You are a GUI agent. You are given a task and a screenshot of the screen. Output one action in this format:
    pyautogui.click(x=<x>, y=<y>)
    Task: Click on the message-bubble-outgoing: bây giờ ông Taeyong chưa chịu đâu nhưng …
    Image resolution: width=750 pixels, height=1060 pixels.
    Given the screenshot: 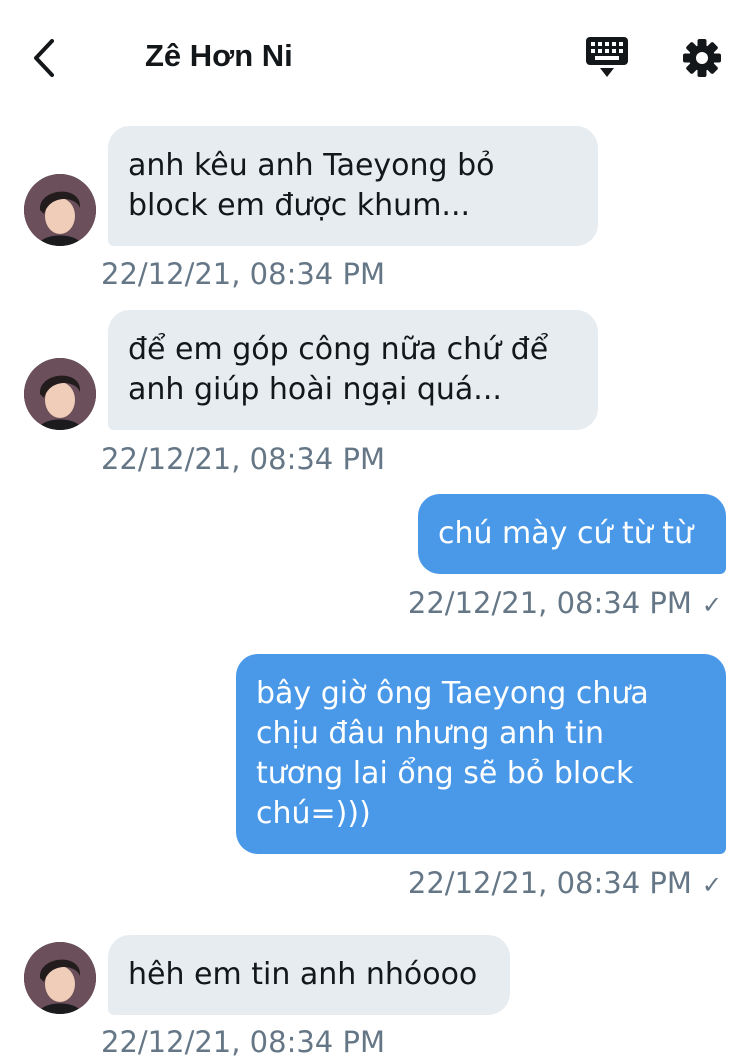 What is the action you would take?
    pyautogui.click(x=481, y=754)
    